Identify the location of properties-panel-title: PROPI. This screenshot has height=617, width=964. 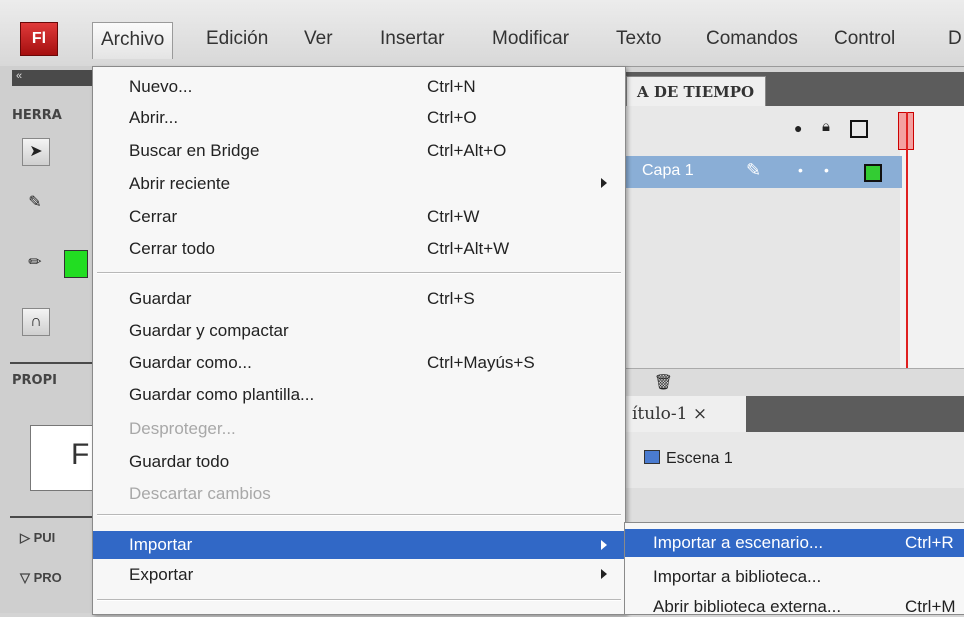
(34, 380).